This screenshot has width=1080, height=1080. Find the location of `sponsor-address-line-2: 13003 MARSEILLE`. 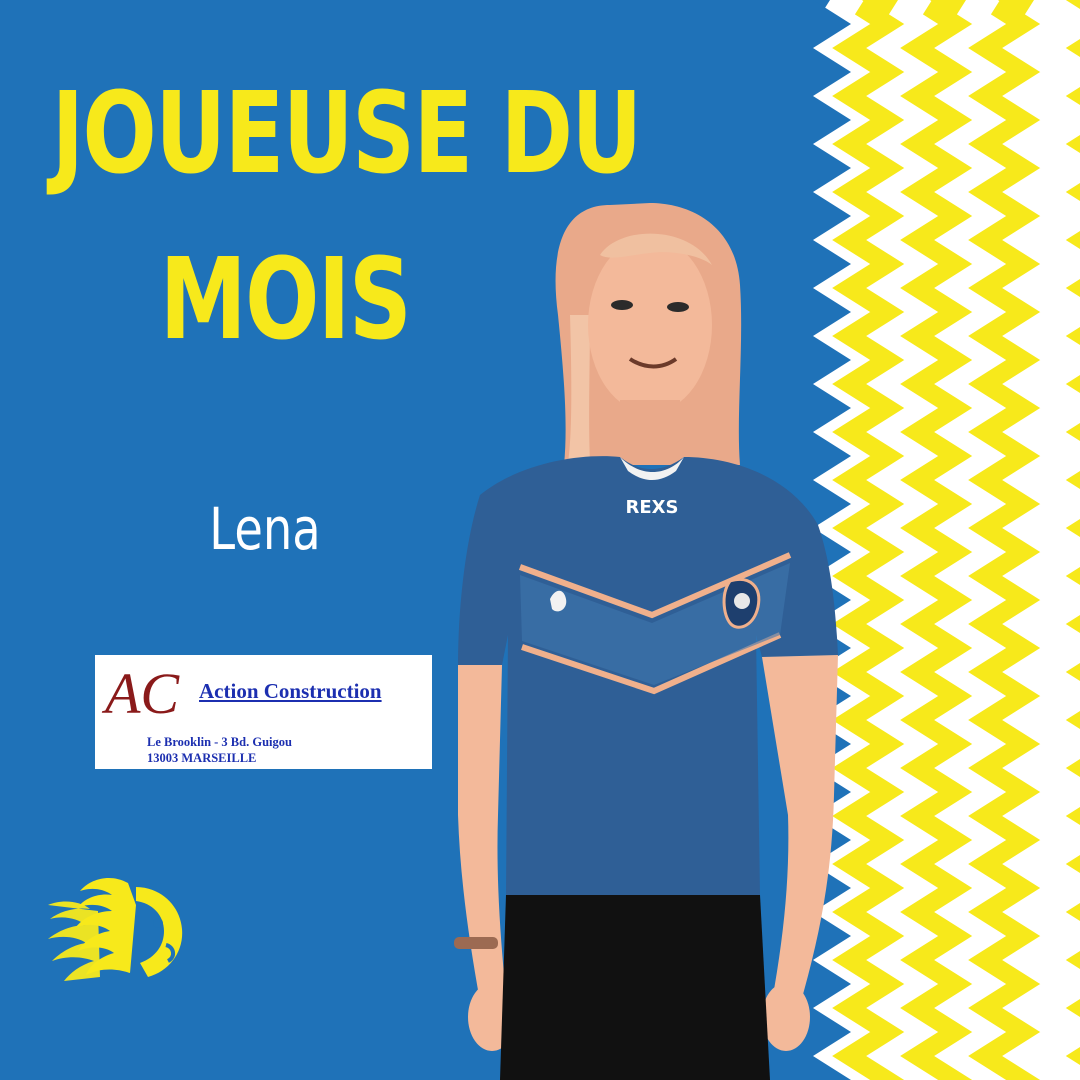

sponsor-address-line-2: 13003 MARSEILLE is located at coordinates (202, 758).